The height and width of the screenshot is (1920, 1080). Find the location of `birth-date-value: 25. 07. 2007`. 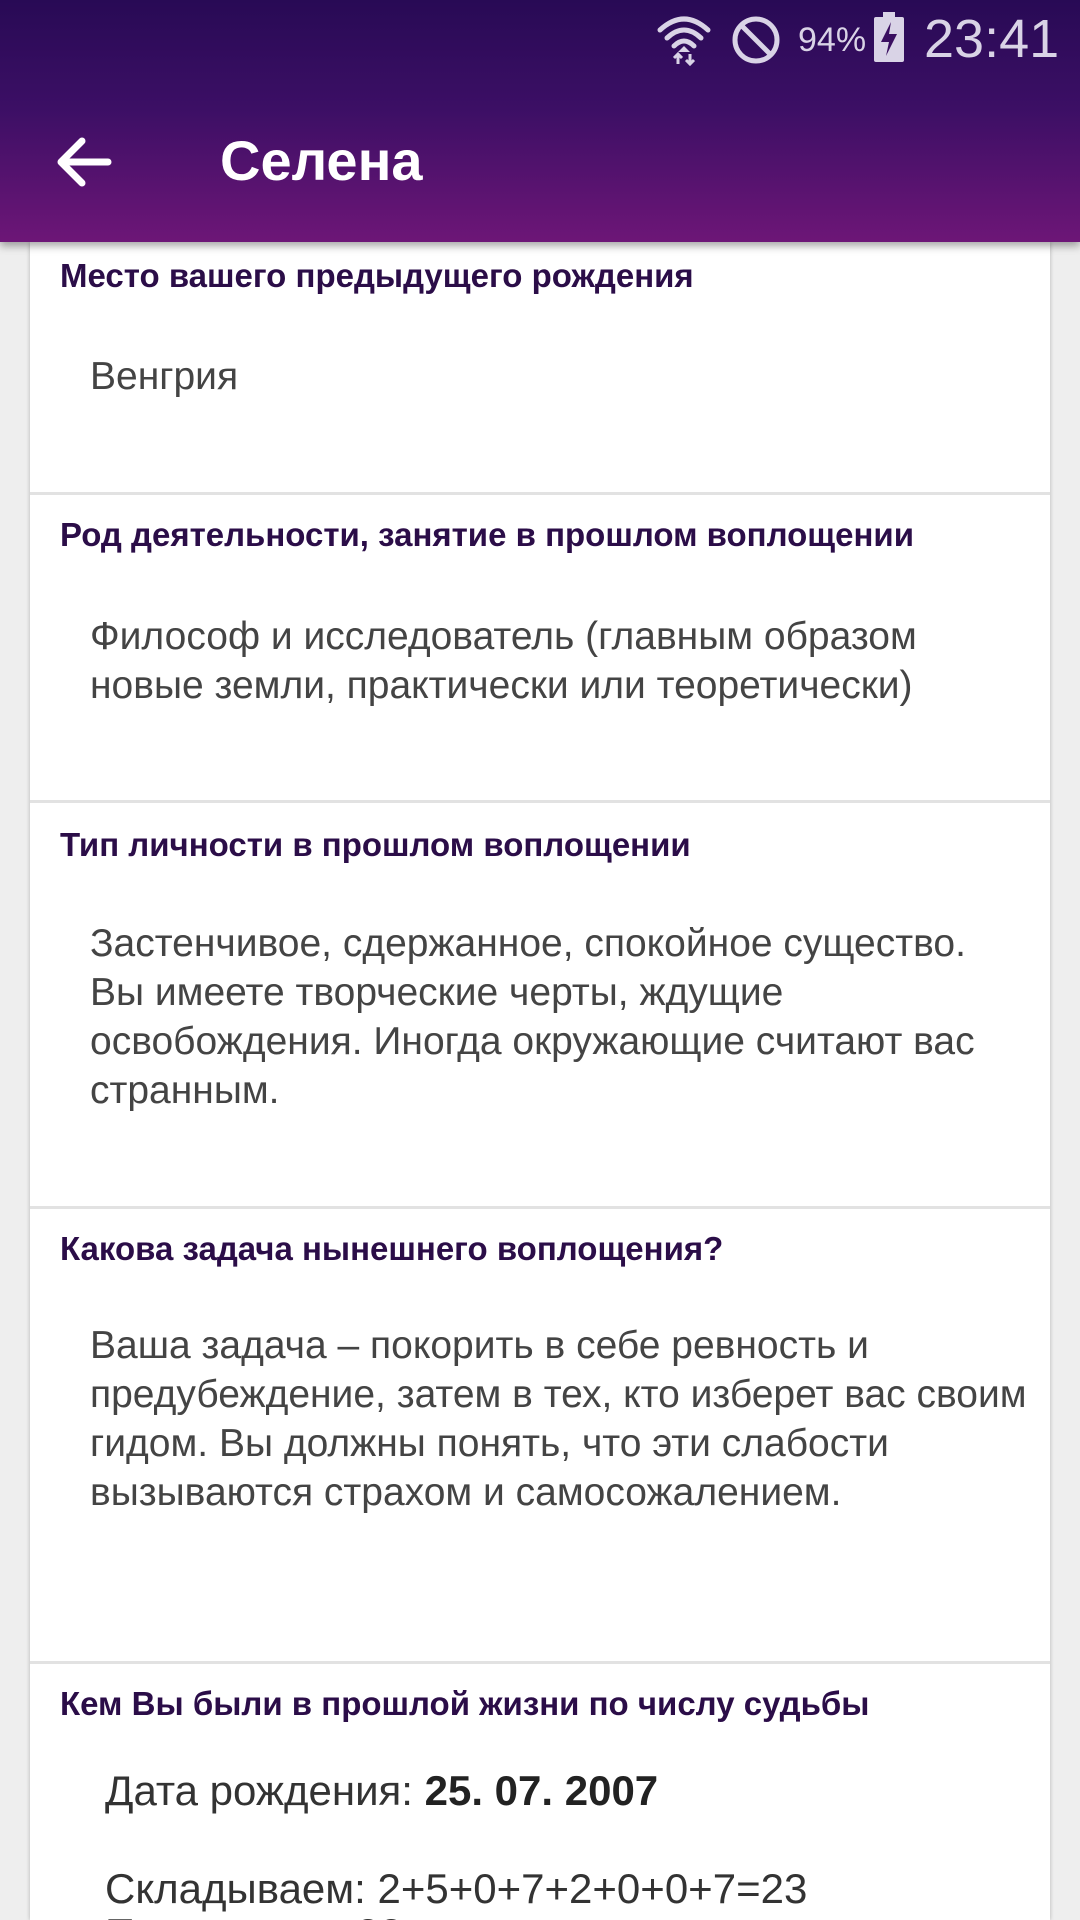

birth-date-value: 25. 07. 2007 is located at coordinates (541, 1790).